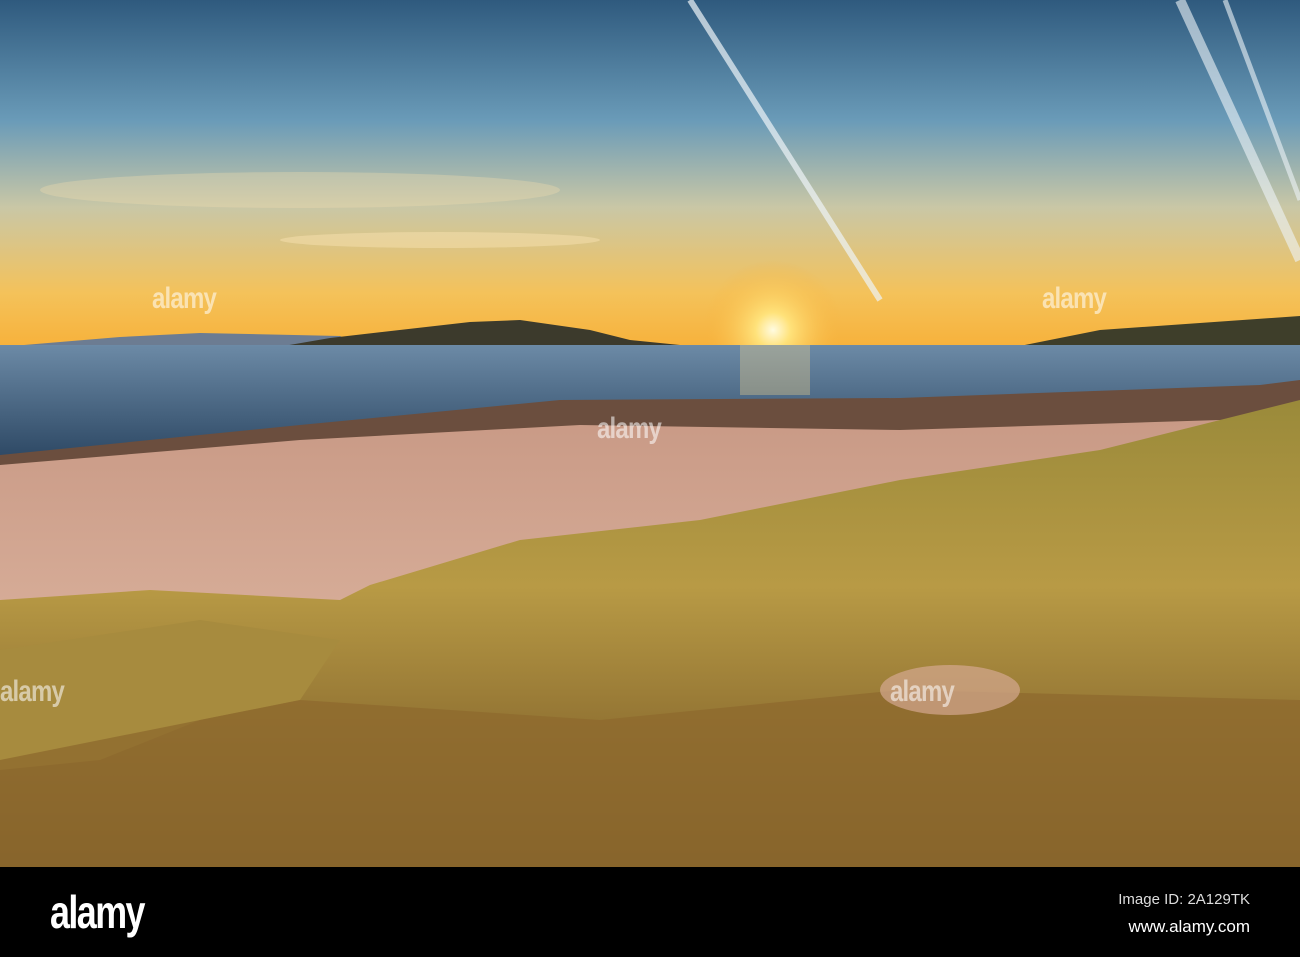 The height and width of the screenshot is (957, 1300). Describe the element at coordinates (1184, 899) in the screenshot. I see `image-id: Image ID: 2A129TK` at that location.